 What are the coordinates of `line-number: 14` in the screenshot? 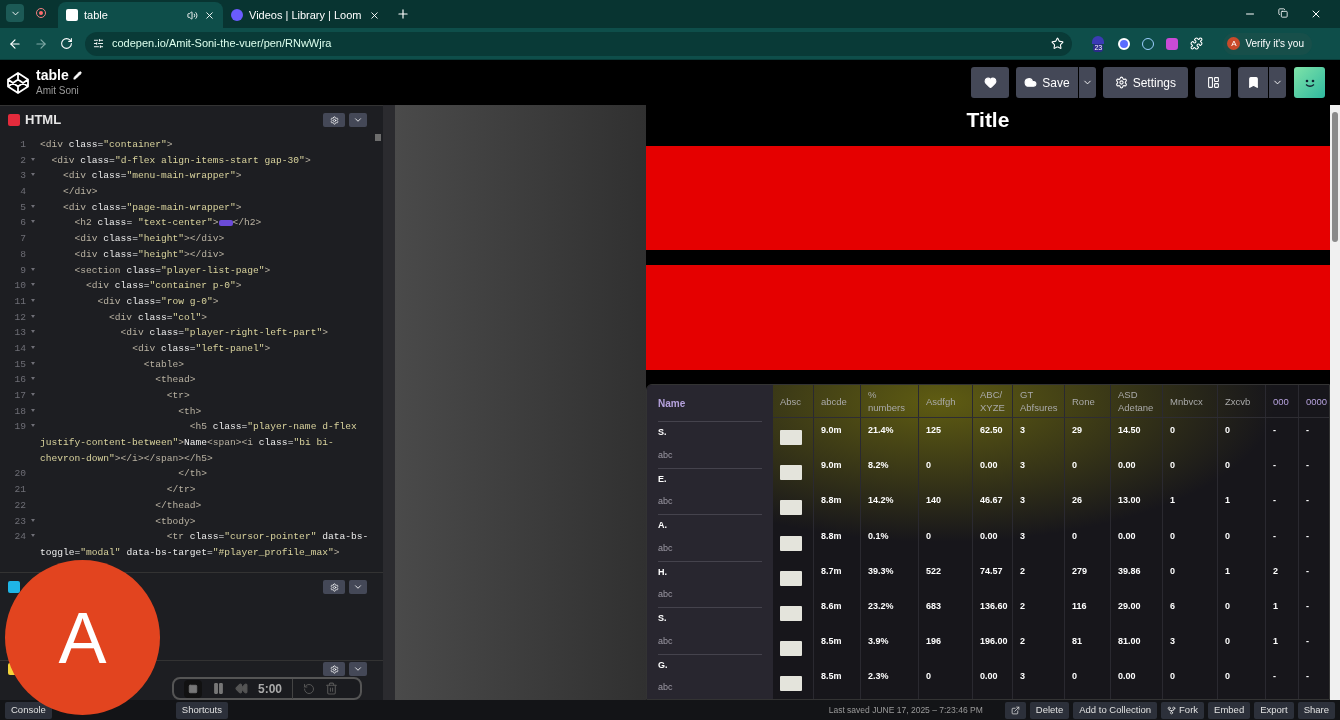 It's located at (19, 348).